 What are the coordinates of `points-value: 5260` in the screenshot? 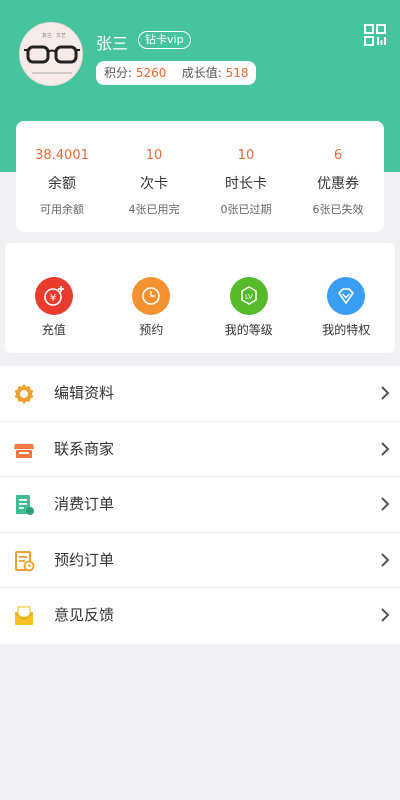 It's located at (151, 73).